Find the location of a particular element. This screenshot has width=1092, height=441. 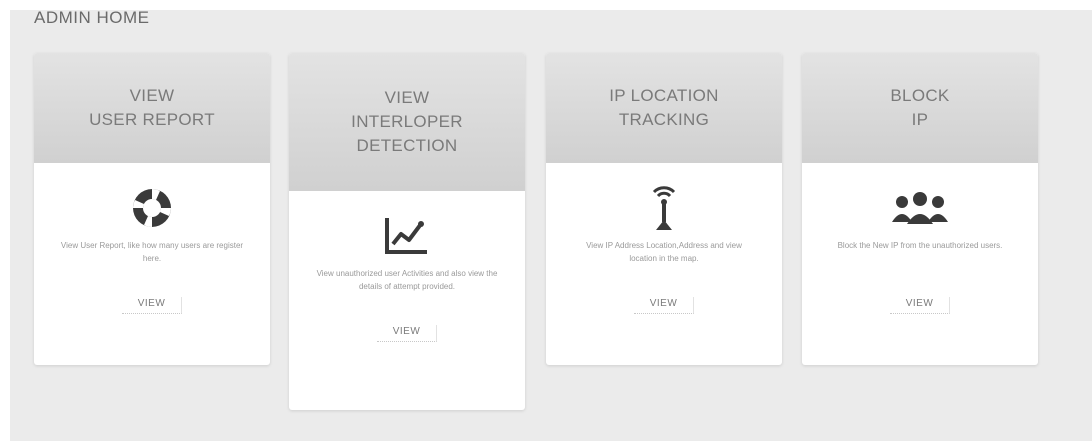

card-title-line: DETECTION is located at coordinates (407, 145).